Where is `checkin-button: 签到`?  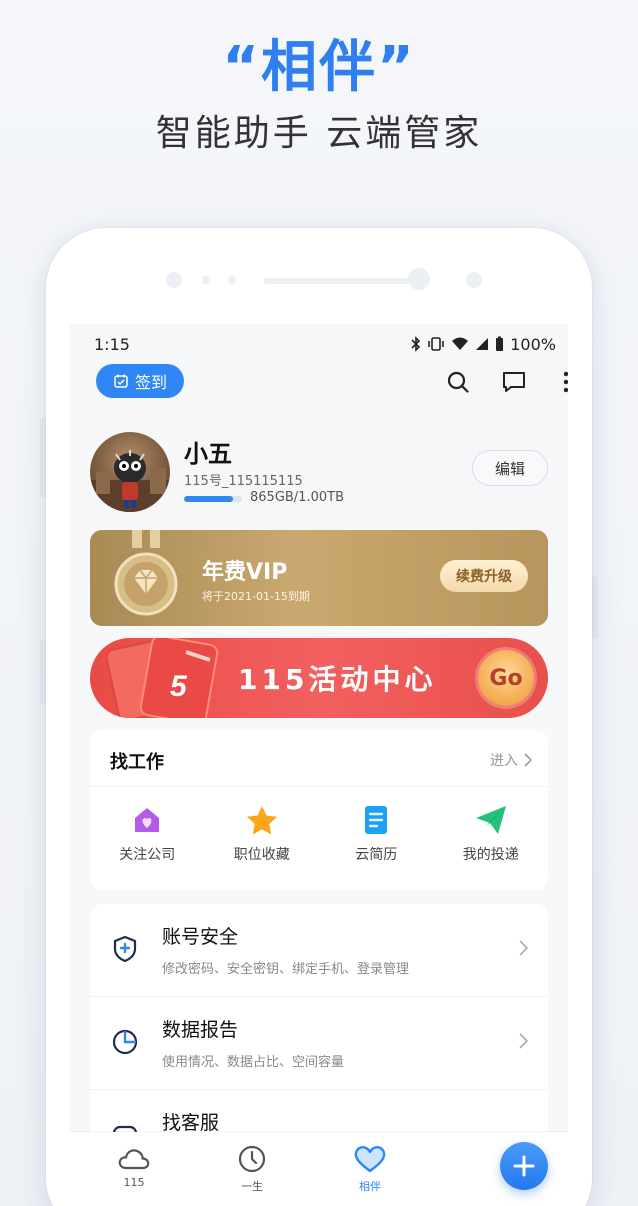
checkin-button: 签到 is located at coordinates (140, 381).